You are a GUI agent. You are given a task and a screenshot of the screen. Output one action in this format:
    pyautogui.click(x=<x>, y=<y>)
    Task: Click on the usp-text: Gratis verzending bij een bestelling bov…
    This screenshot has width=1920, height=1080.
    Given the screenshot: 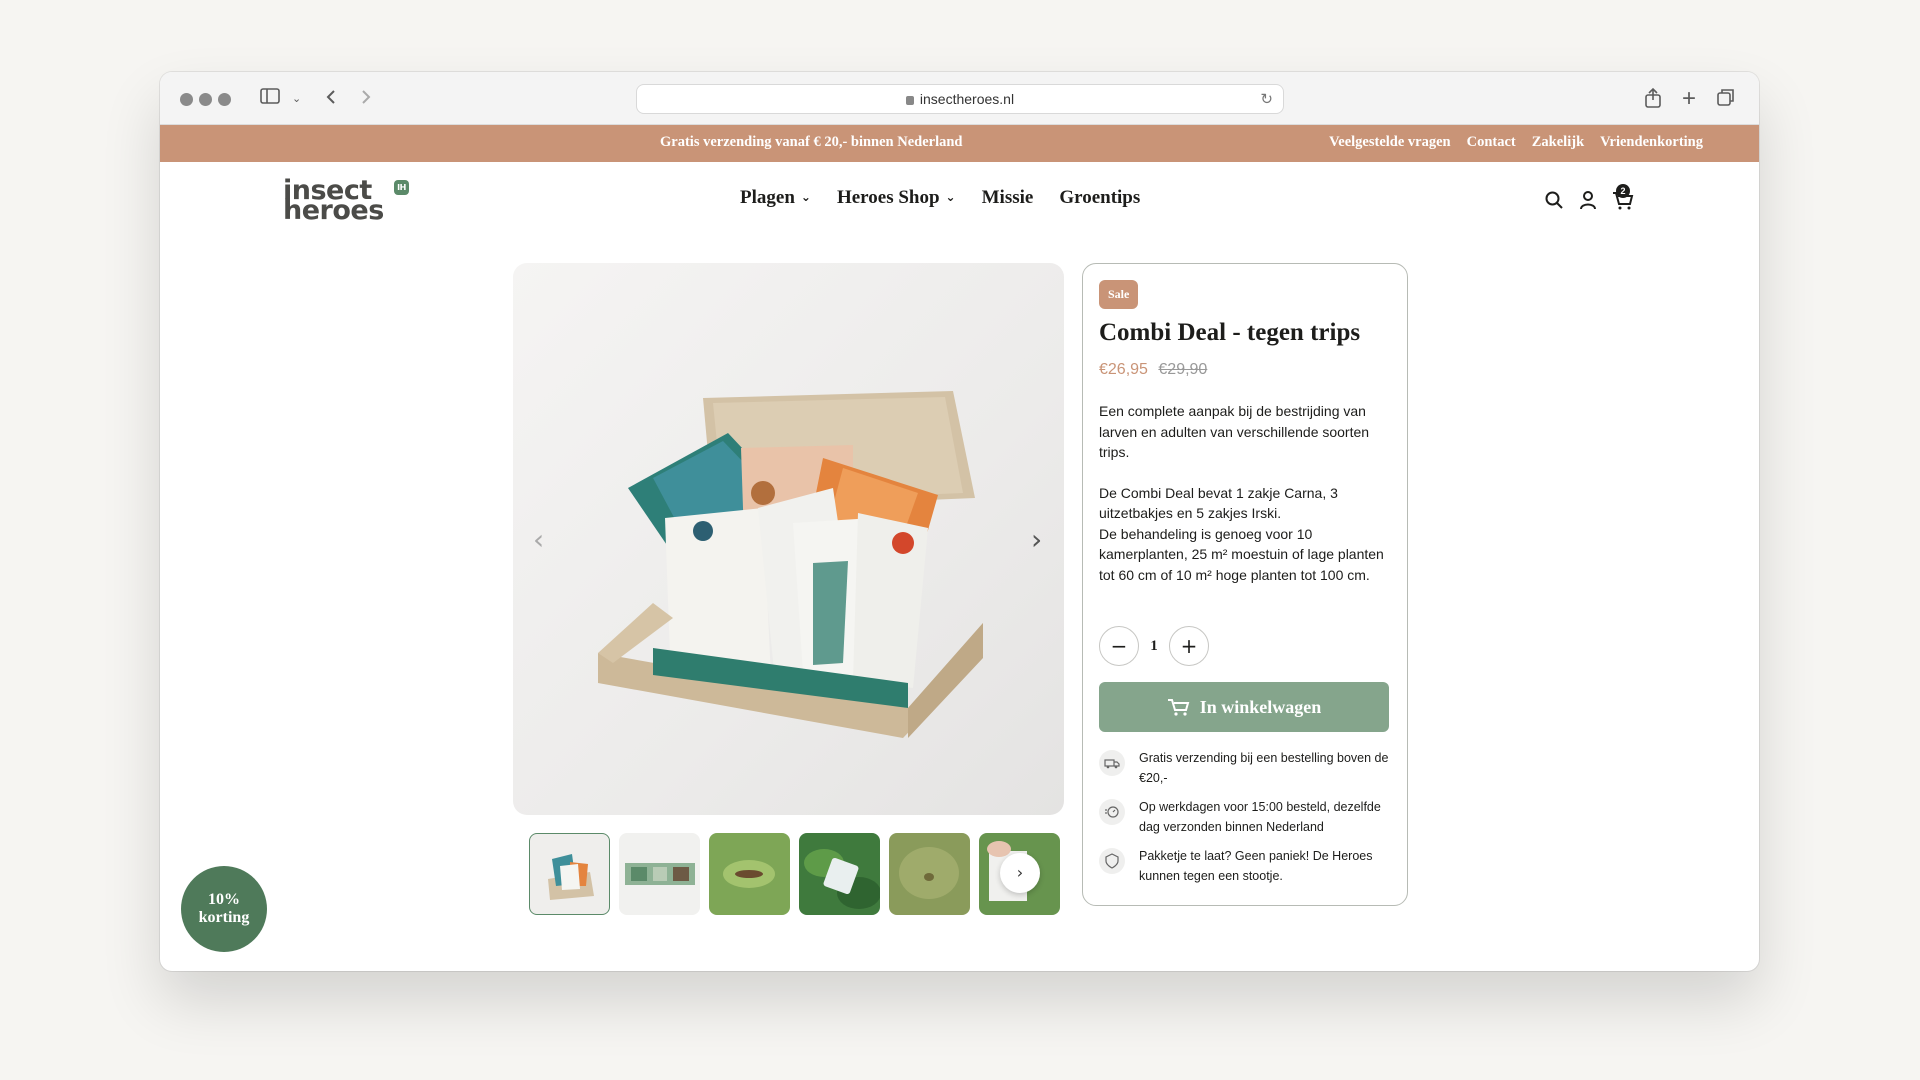 What is the action you would take?
    pyautogui.click(x=1264, y=768)
    